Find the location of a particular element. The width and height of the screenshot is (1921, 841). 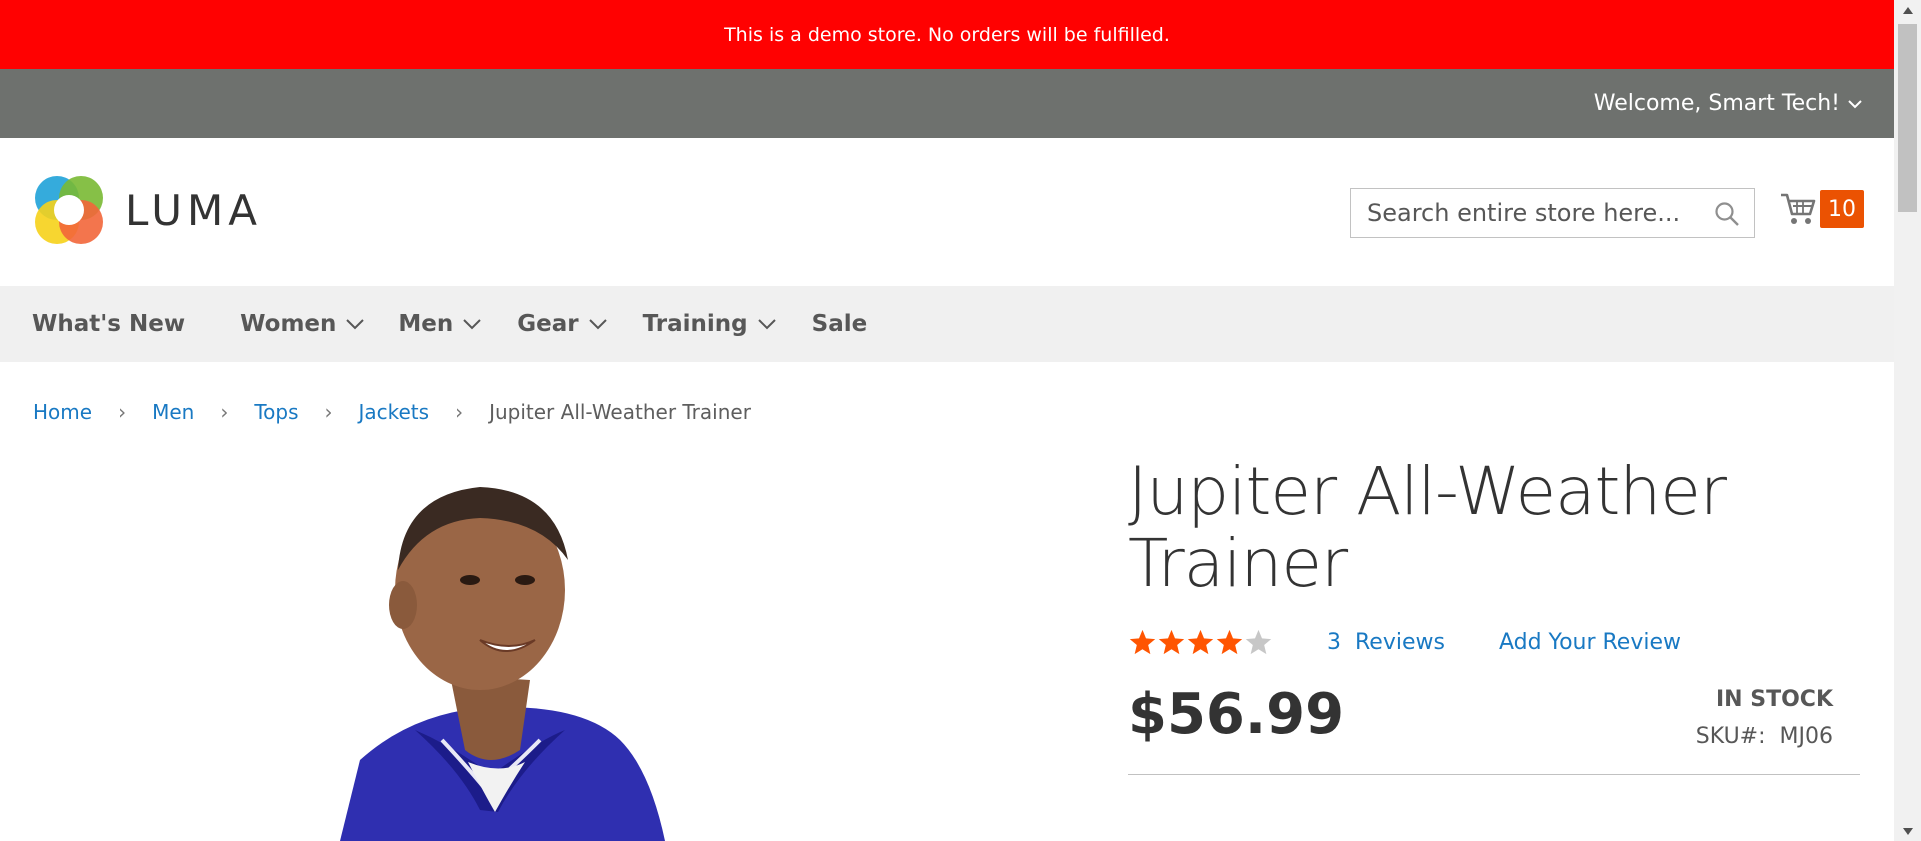

scroll-down-arrow-icon is located at coordinates (1907, 831).